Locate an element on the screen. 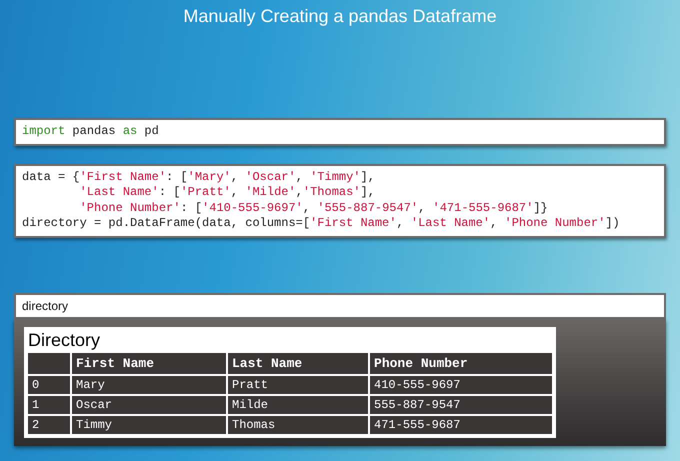 This screenshot has width=680, height=461. index-cell: 0 is located at coordinates (49, 385).